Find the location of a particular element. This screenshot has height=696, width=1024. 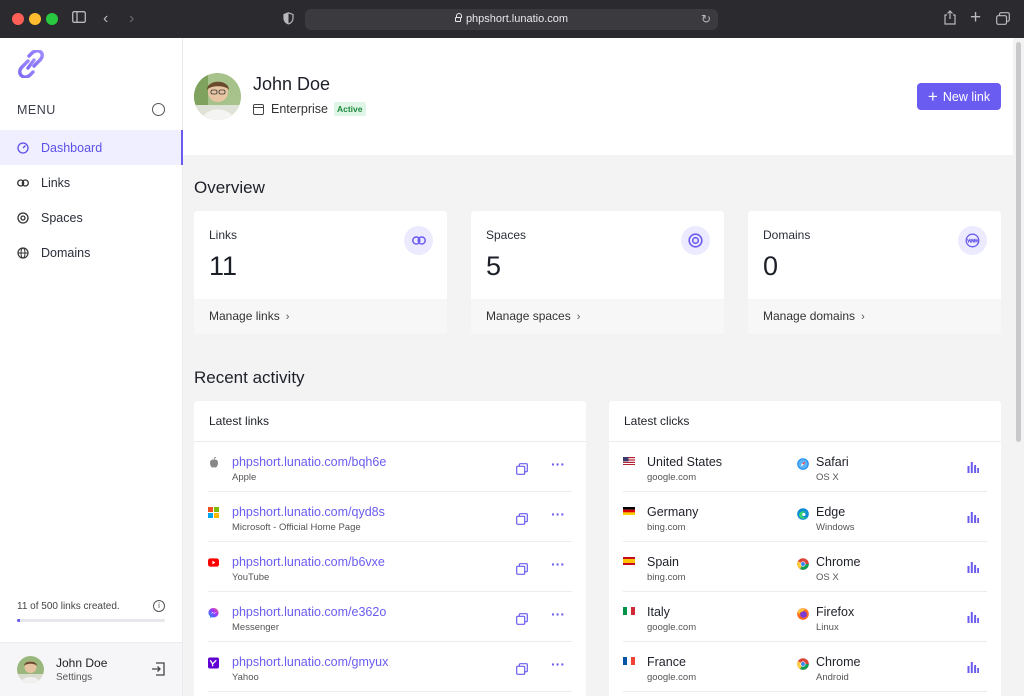

click-country: Italy is located at coordinates (658, 612).